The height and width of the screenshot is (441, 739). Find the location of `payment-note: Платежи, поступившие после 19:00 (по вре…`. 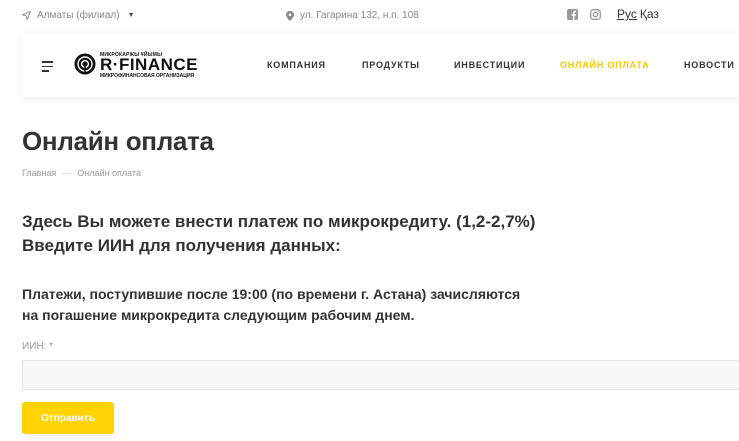

payment-note: Платежи, поступившие после 19:00 (по вре… is located at coordinates (271, 305).